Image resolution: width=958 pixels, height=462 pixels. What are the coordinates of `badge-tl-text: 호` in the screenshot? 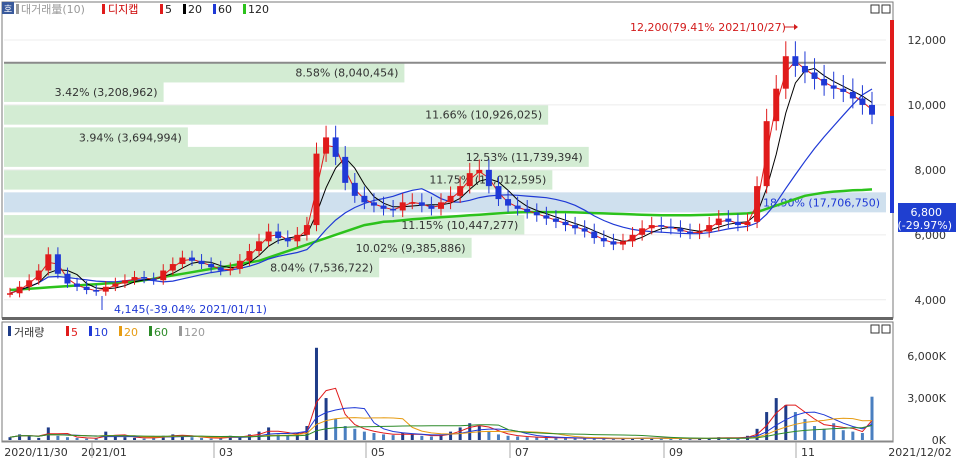 It's located at (8, 9).